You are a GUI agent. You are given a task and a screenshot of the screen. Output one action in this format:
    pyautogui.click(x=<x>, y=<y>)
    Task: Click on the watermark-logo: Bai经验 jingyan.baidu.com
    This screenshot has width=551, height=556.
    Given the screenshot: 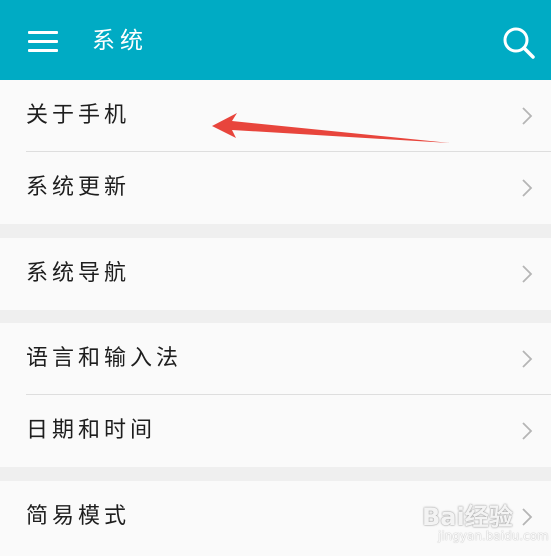 What is the action you would take?
    pyautogui.click(x=485, y=521)
    